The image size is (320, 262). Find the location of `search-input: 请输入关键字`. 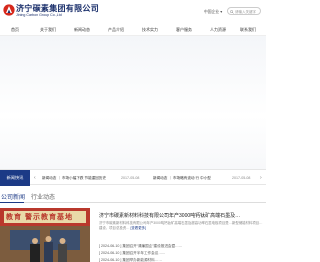

search-input: 请输入关键字 is located at coordinates (244, 11).